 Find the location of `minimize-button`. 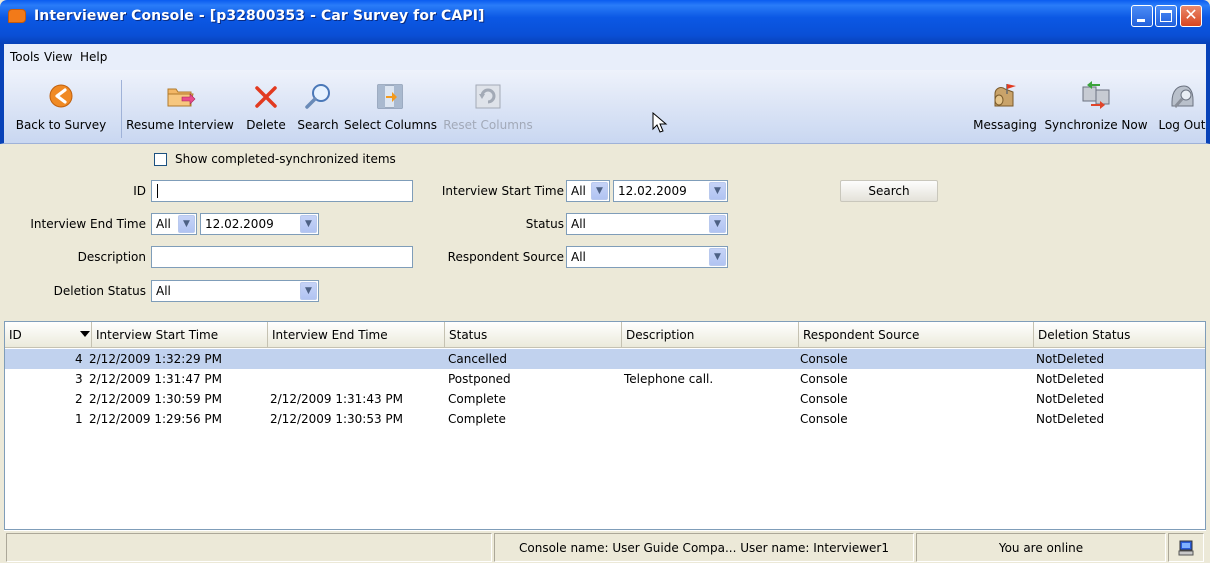

minimize-button is located at coordinates (1142, 16).